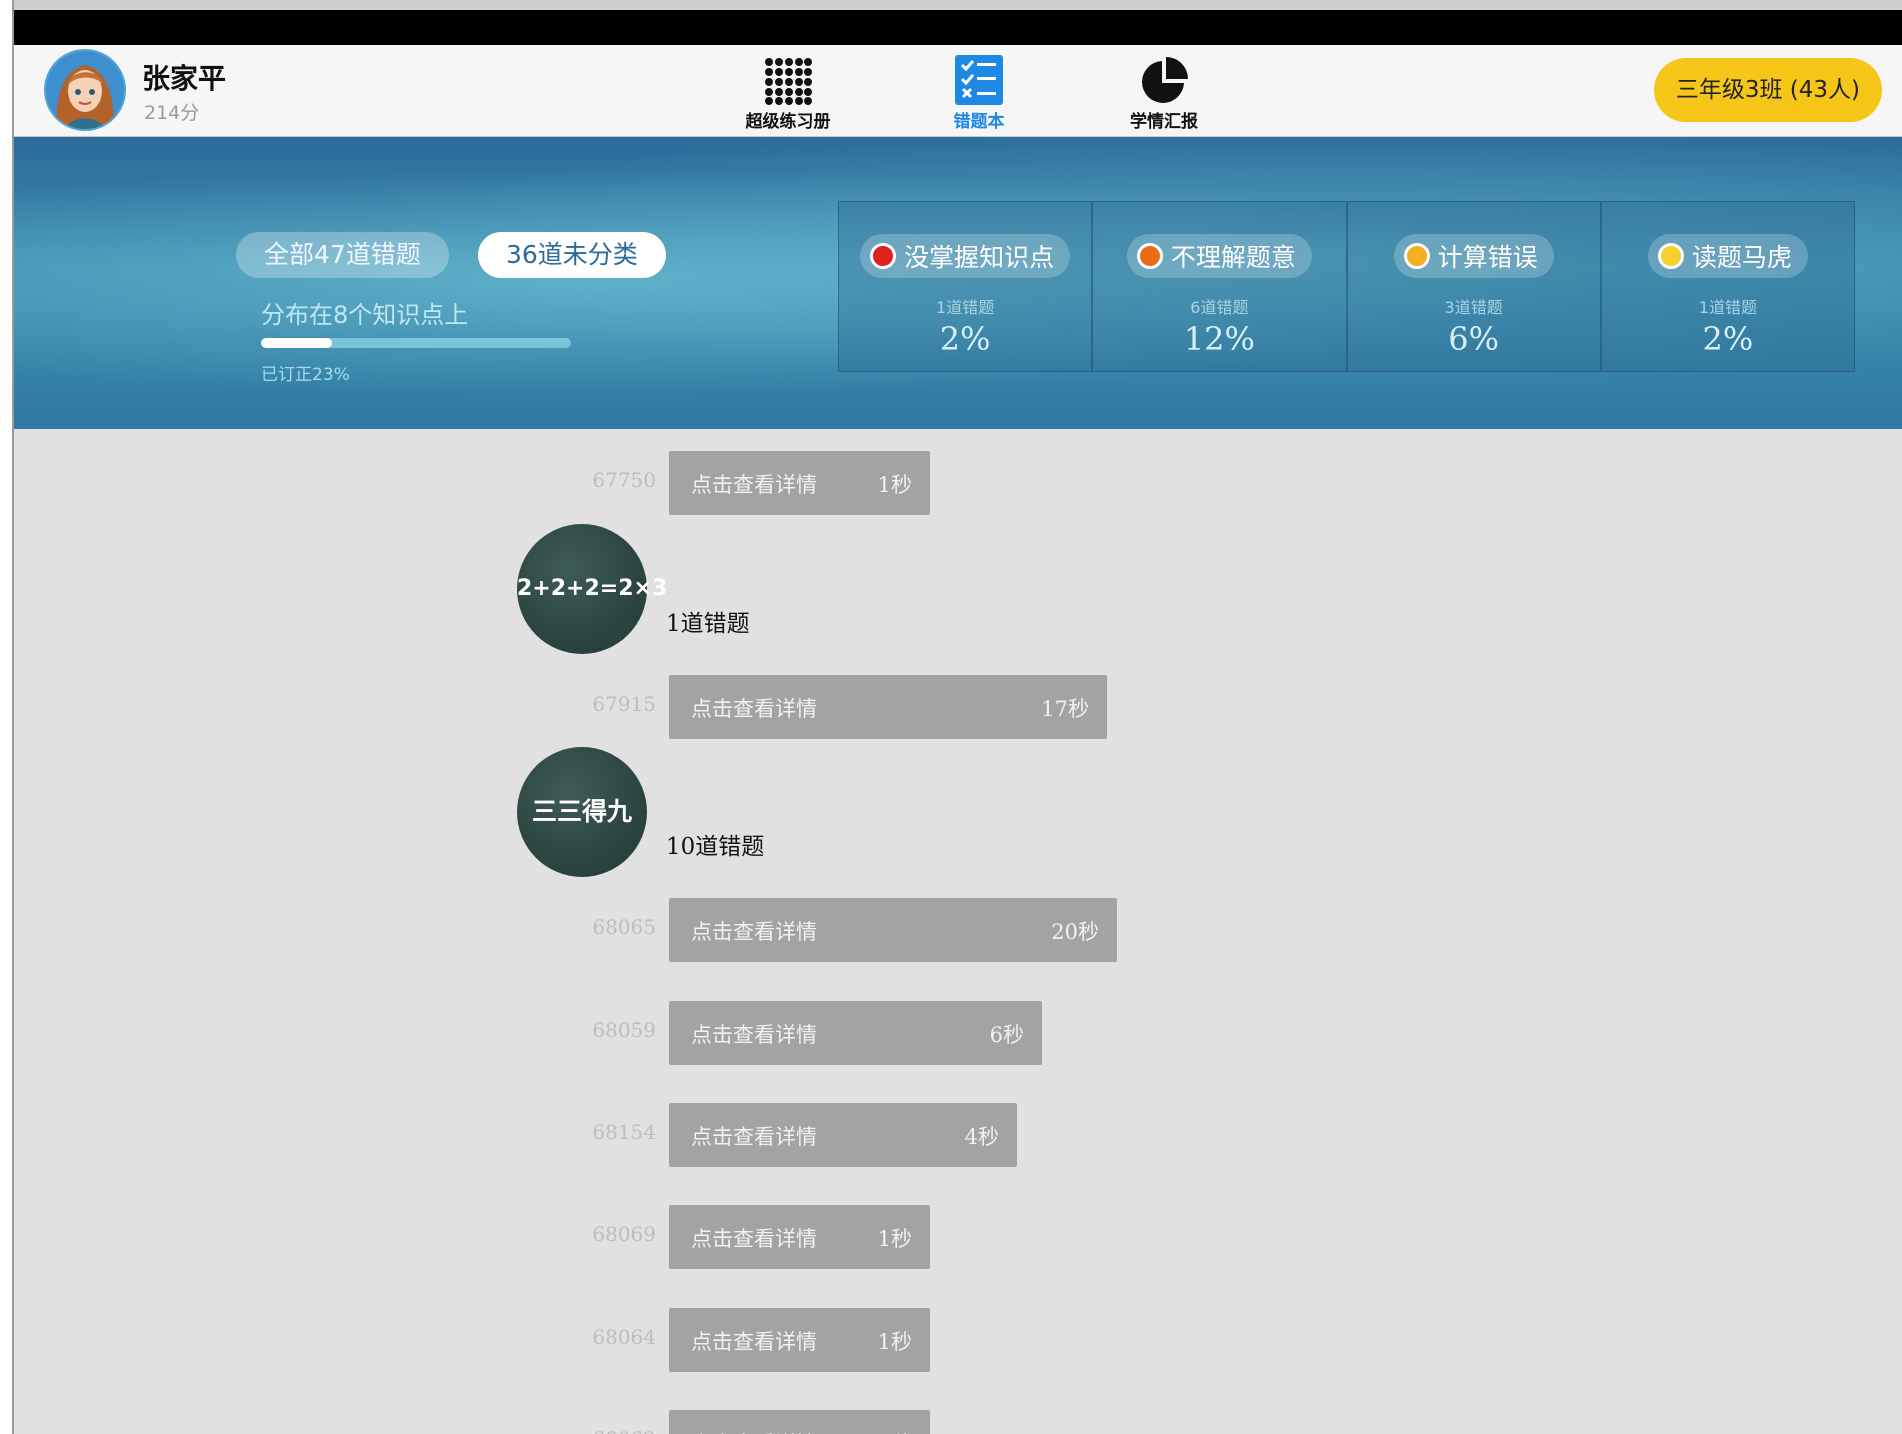  Describe the element at coordinates (1220, 286) in the screenshot. I see `category-misunderstood: 不理解题意 6道错题 12%` at that location.